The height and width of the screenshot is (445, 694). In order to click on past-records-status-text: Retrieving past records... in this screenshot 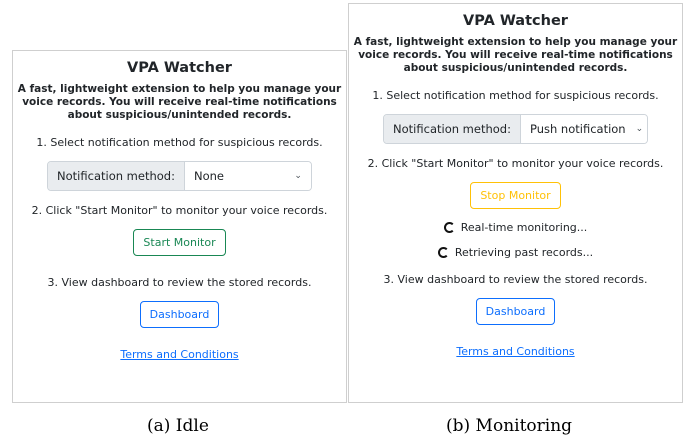, I will do `click(524, 252)`.